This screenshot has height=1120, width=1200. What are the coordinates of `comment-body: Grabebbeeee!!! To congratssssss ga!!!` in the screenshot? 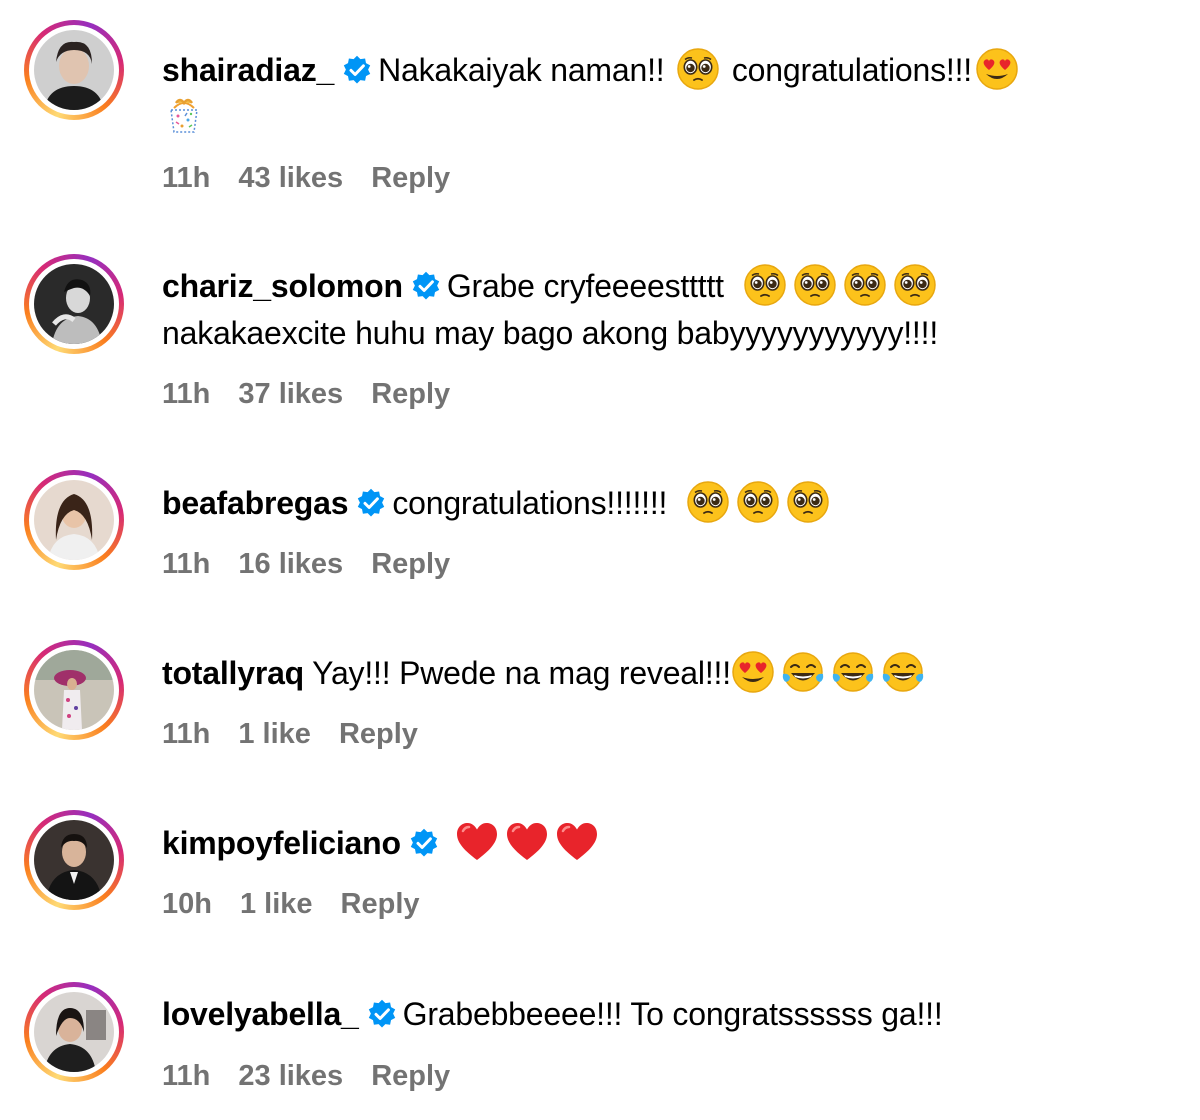 It's located at (672, 1014).